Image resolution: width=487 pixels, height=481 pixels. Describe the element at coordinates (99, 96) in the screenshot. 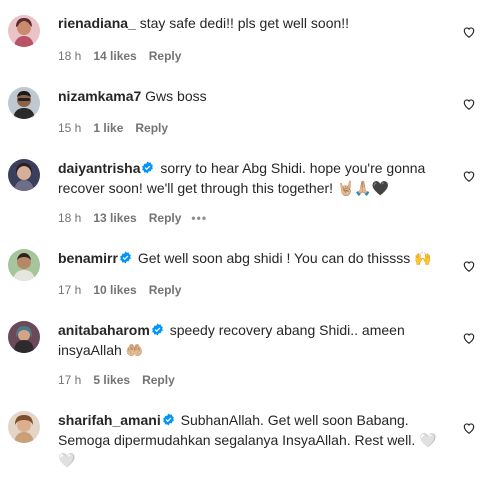

I see `comment-username: nizamkama7` at that location.